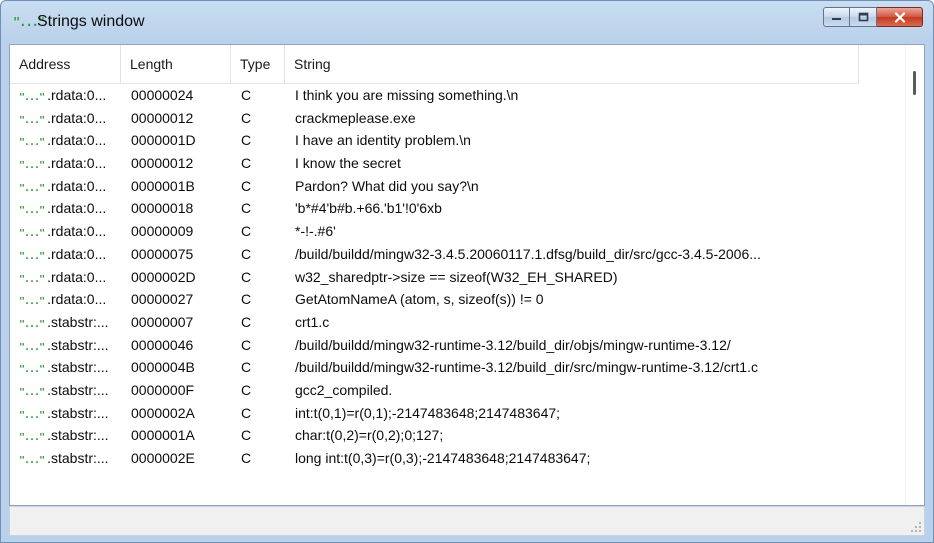 The height and width of the screenshot is (543, 934). Describe the element at coordinates (162, 95) in the screenshot. I see `length-cell: 00000024` at that location.